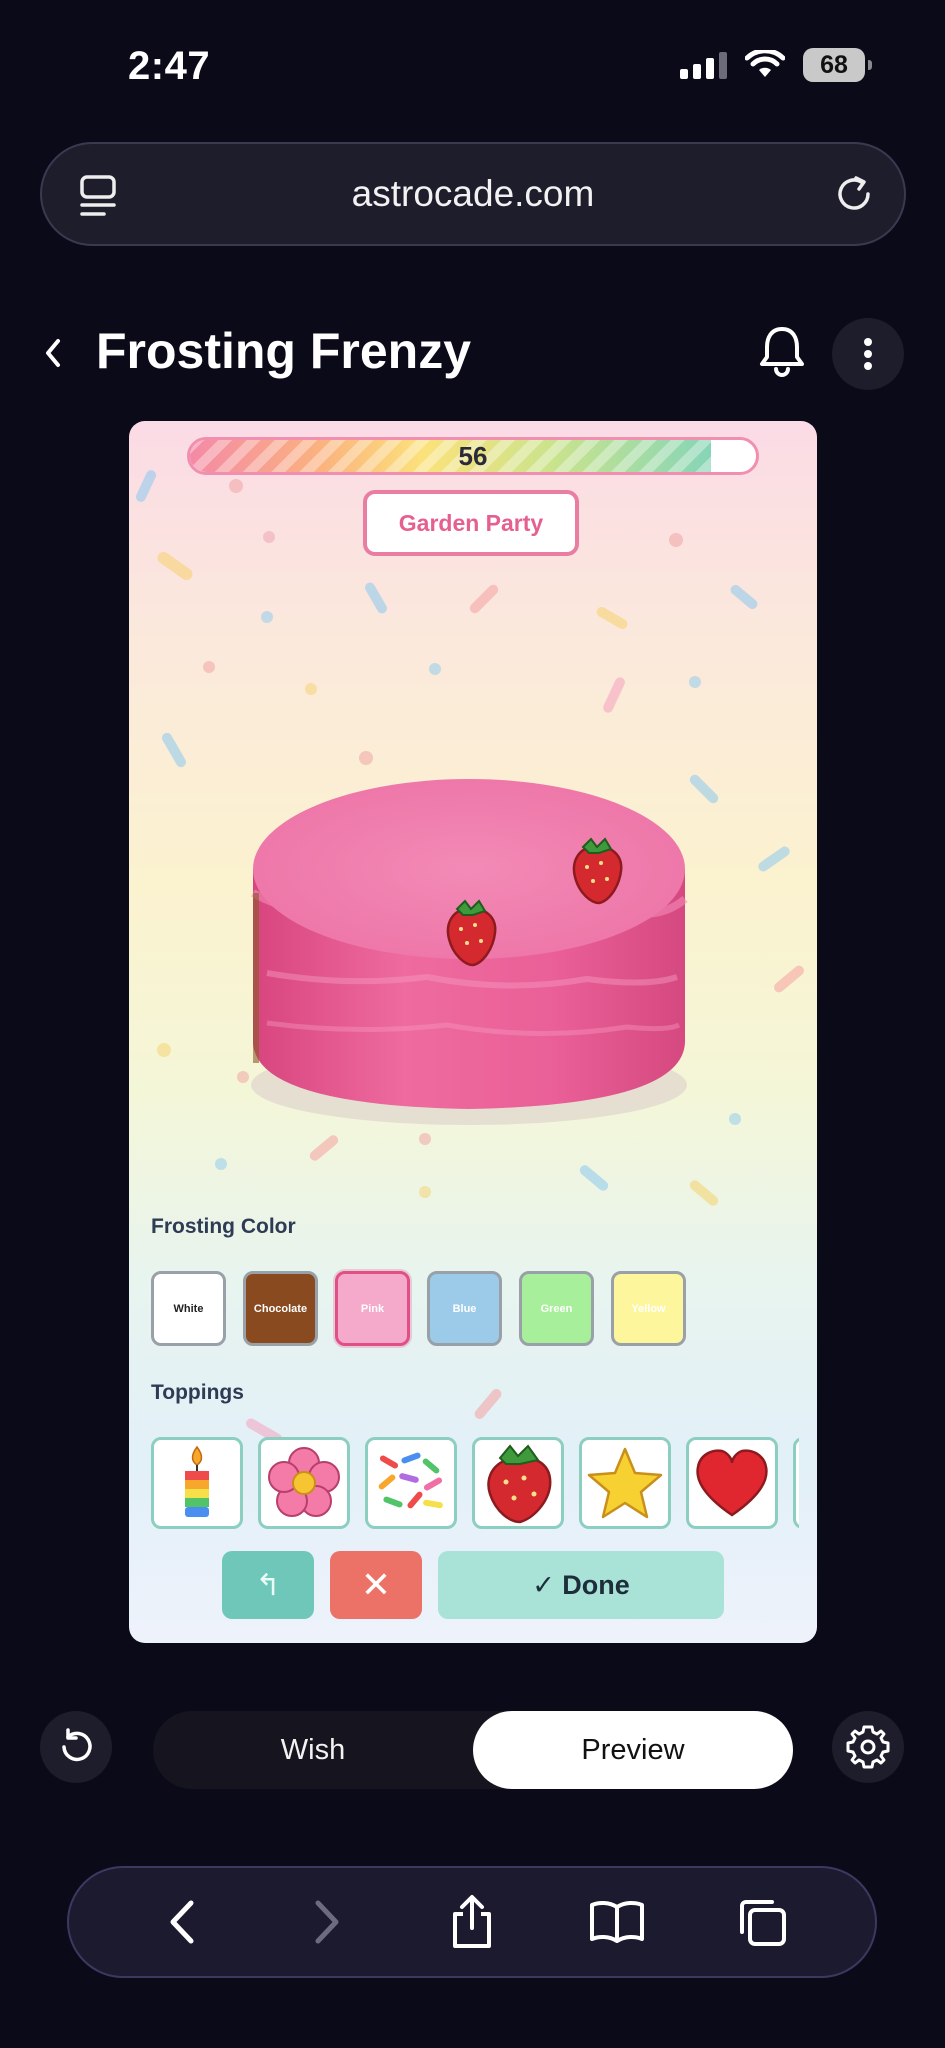 The image size is (945, 2048). I want to click on reload-icon, so click(854, 194).